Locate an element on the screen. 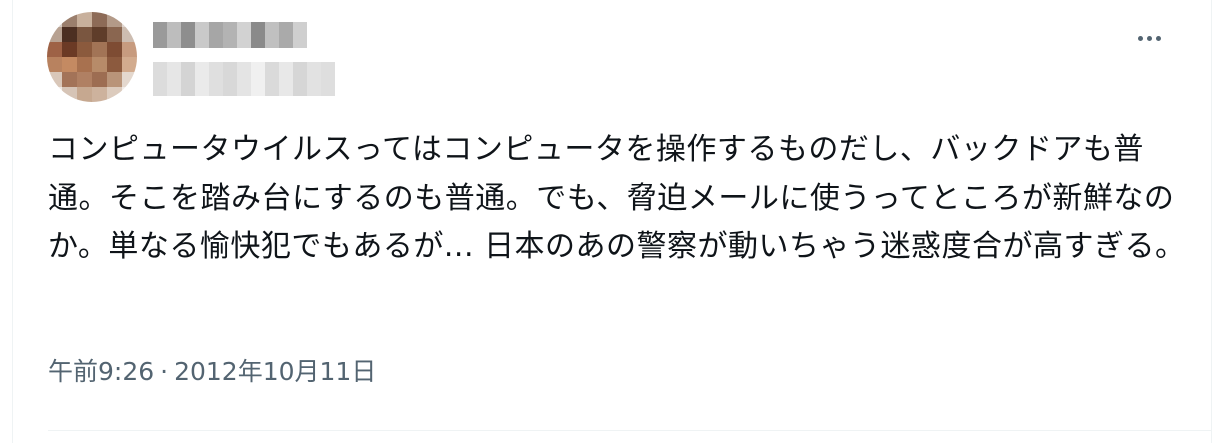 The width and height of the screenshot is (1227, 443). divider is located at coordinates (629, 430).